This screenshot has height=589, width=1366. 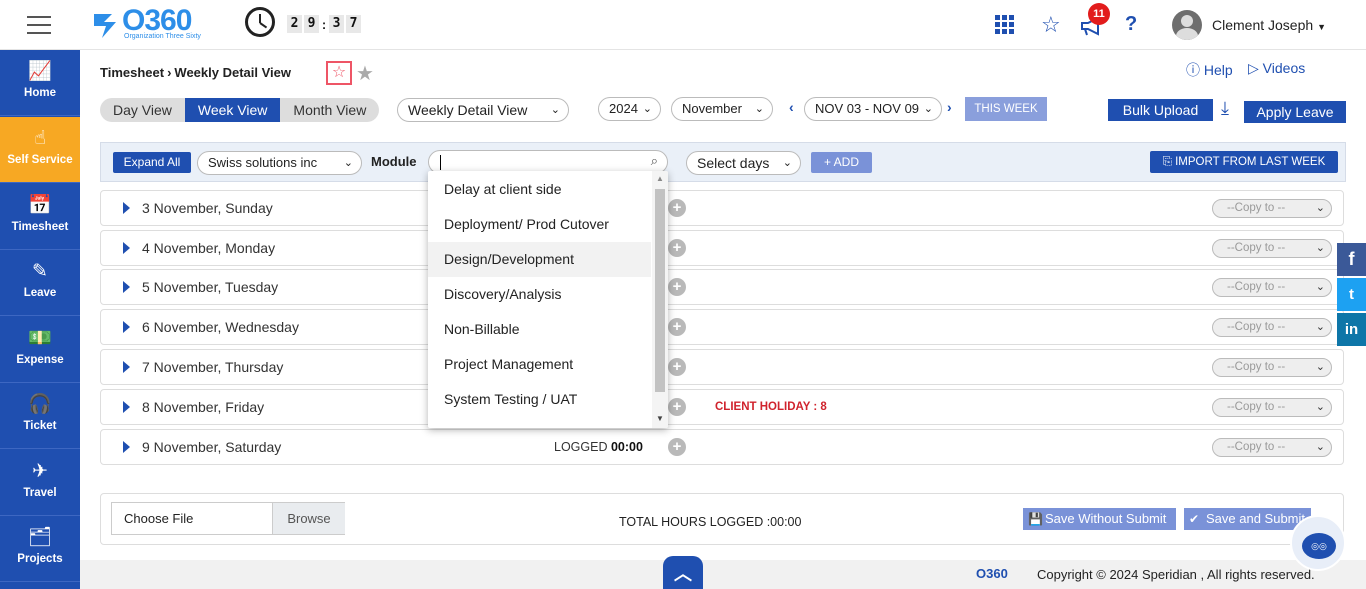 What do you see at coordinates (40, 360) in the screenshot?
I see `sidebar-item-label: Expense` at bounding box center [40, 360].